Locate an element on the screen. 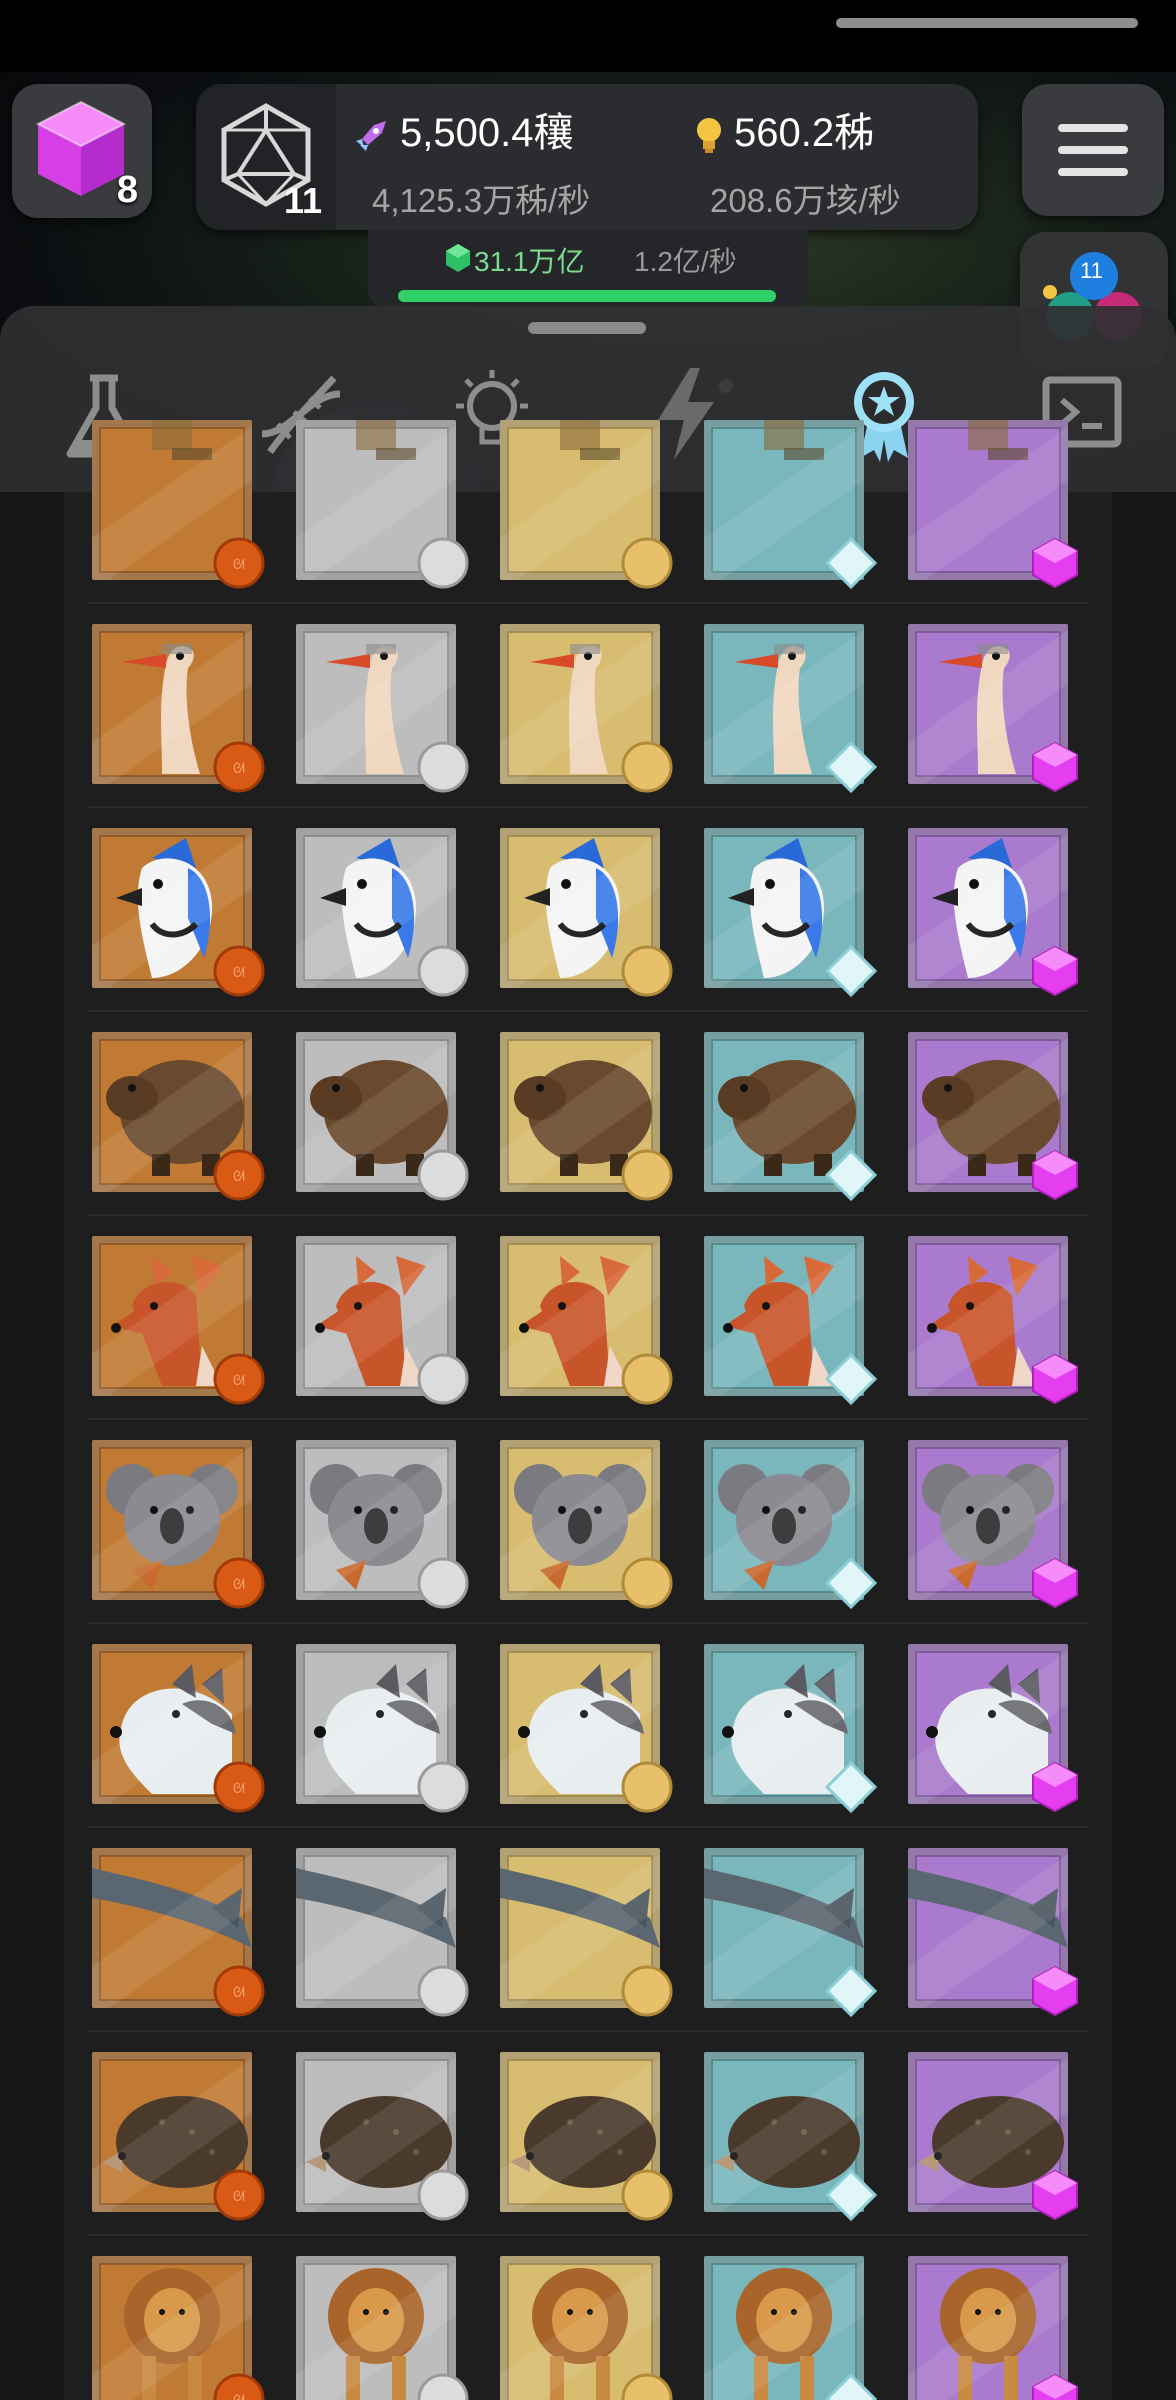  menu-button is located at coordinates (1093, 150).